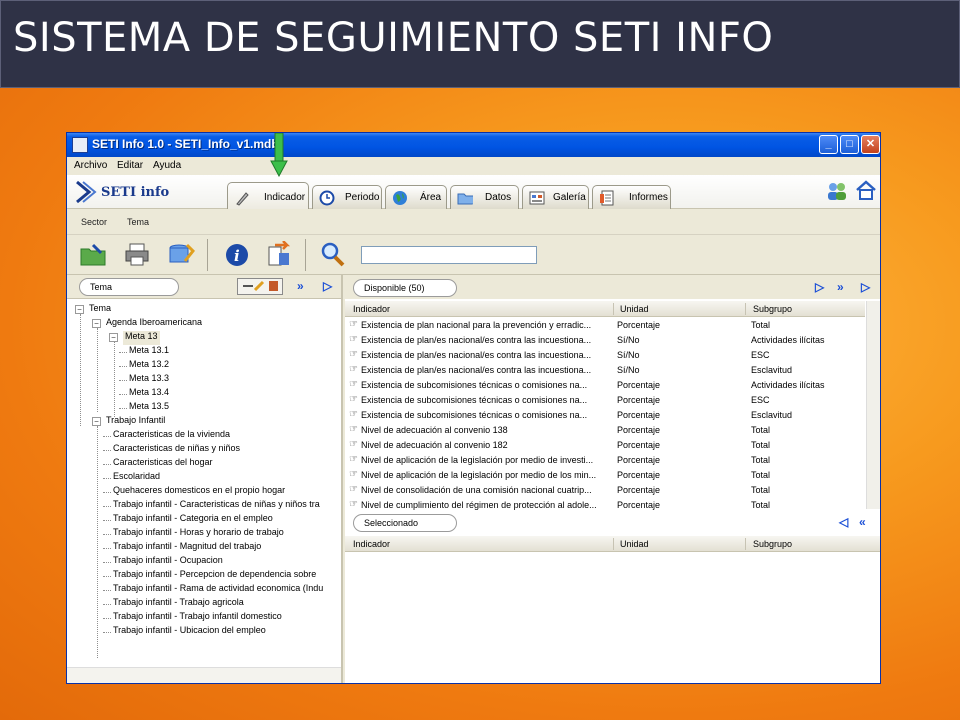 This screenshot has height=720, width=960. What do you see at coordinates (260, 286) in the screenshot?
I see `tree-tools-icon` at bounding box center [260, 286].